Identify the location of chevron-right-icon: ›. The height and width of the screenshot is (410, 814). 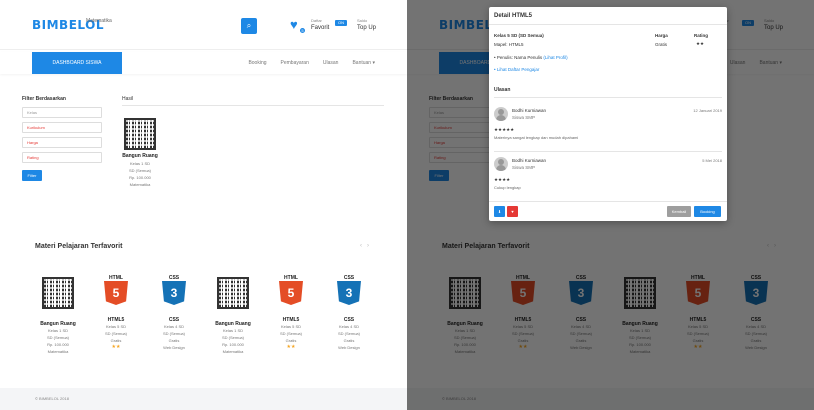
(368, 246).